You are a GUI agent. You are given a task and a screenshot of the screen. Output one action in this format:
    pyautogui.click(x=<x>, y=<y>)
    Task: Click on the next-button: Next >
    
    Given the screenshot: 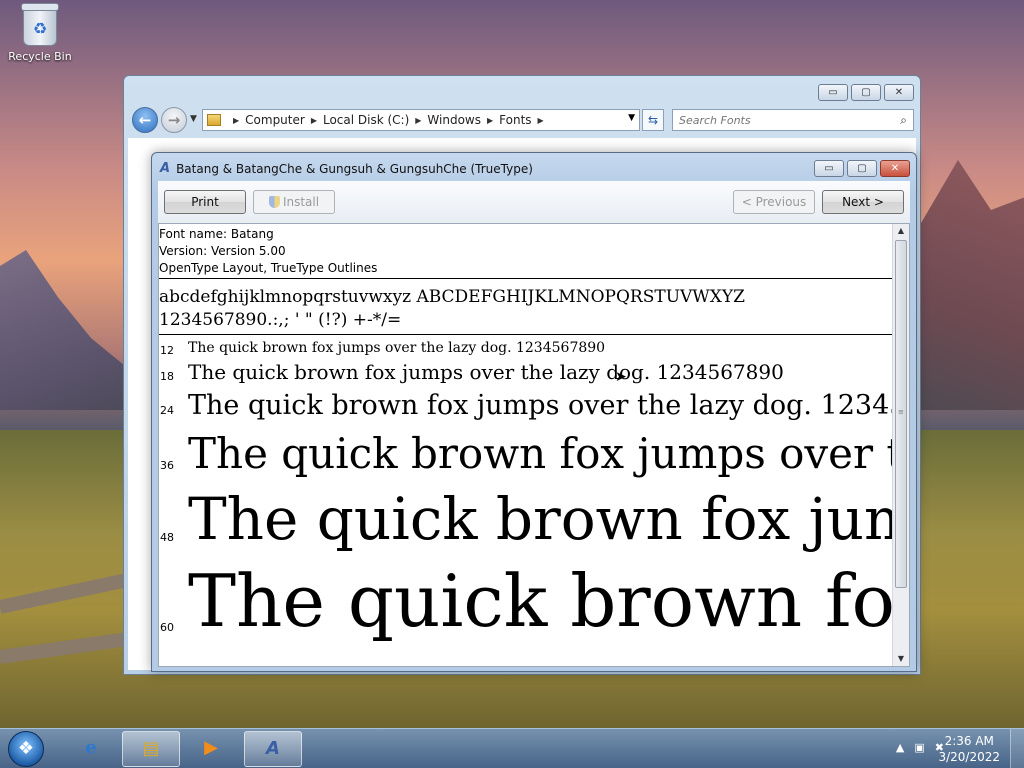 What is the action you would take?
    pyautogui.click(x=863, y=202)
    